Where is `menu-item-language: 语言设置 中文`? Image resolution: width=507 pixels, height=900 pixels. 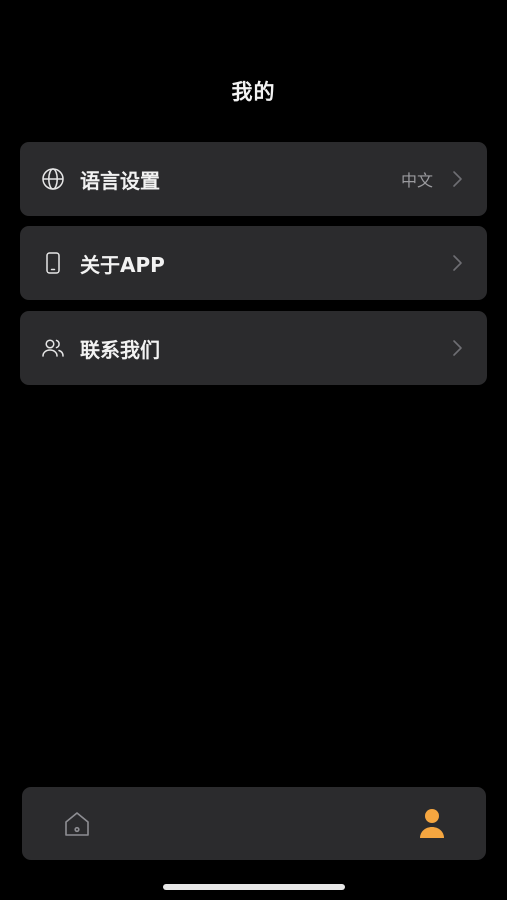
menu-item-language: 语言设置 中文 is located at coordinates (253, 179).